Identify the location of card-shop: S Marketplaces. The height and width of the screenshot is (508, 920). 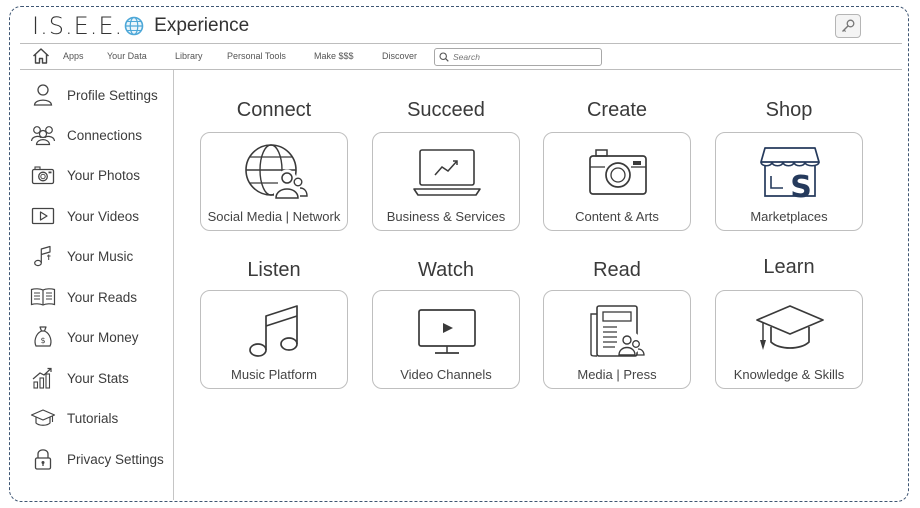
(789, 181).